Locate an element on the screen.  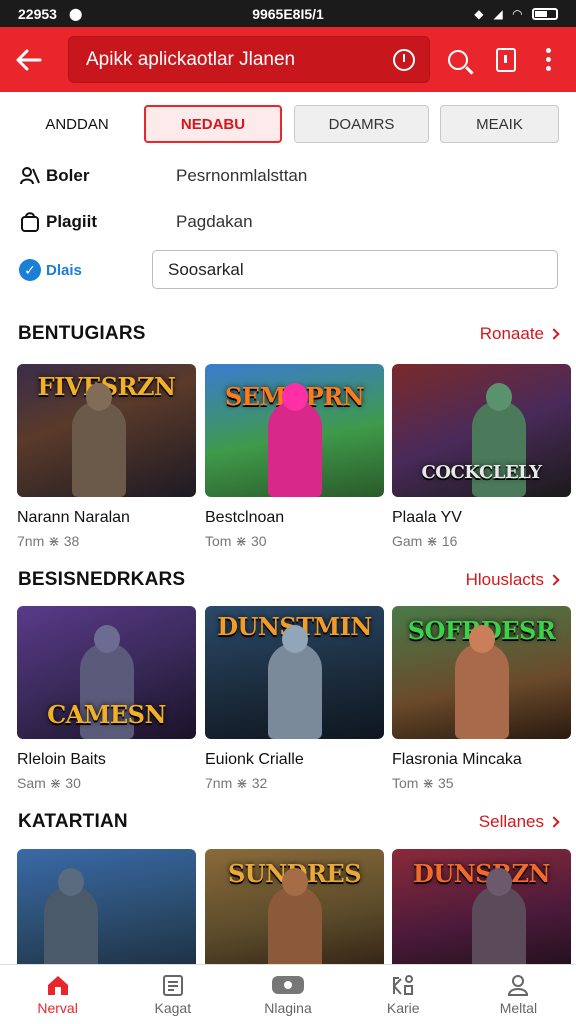
history-icon is located at coordinates (404, 59).